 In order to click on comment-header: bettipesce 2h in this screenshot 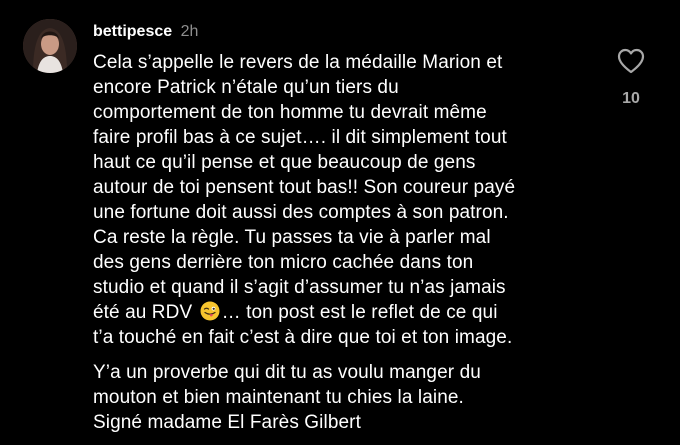, I will do `click(145, 32)`.